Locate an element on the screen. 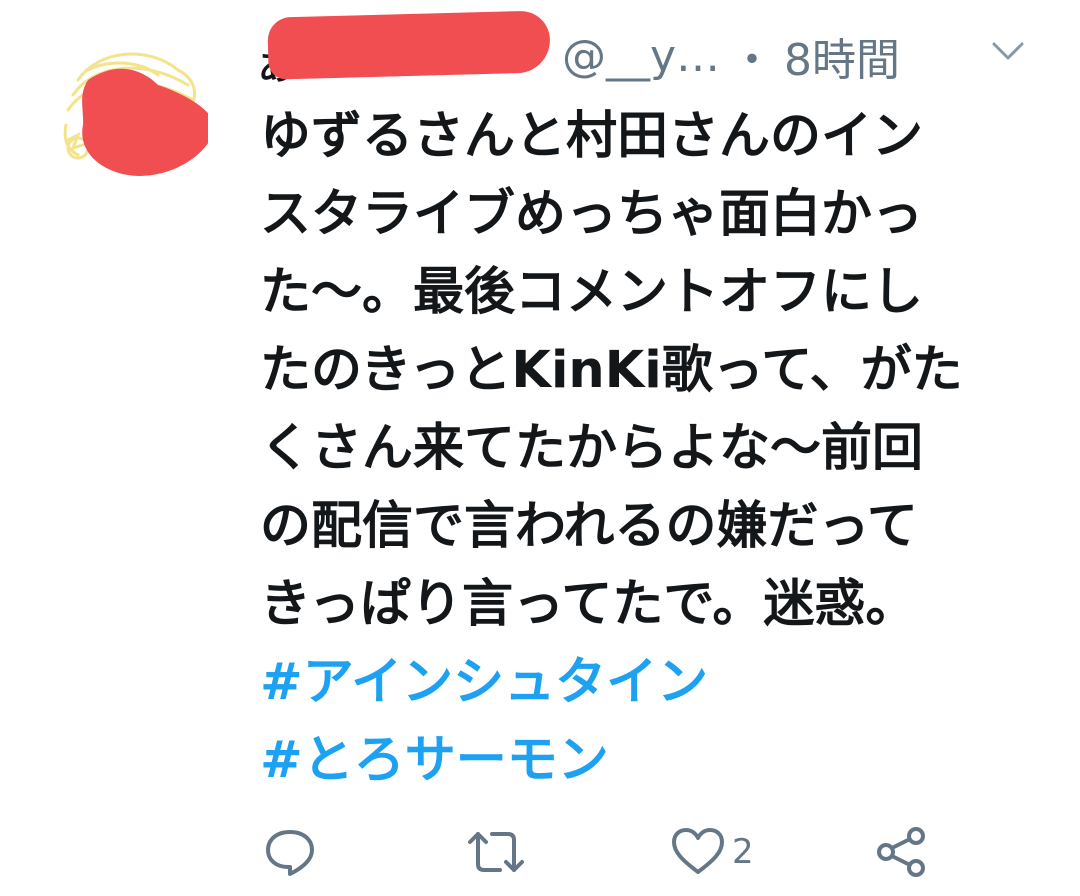 This screenshot has width=1080, height=896. tweet-text-line: くさん来てたからよな〜前回 is located at coordinates (592, 448).